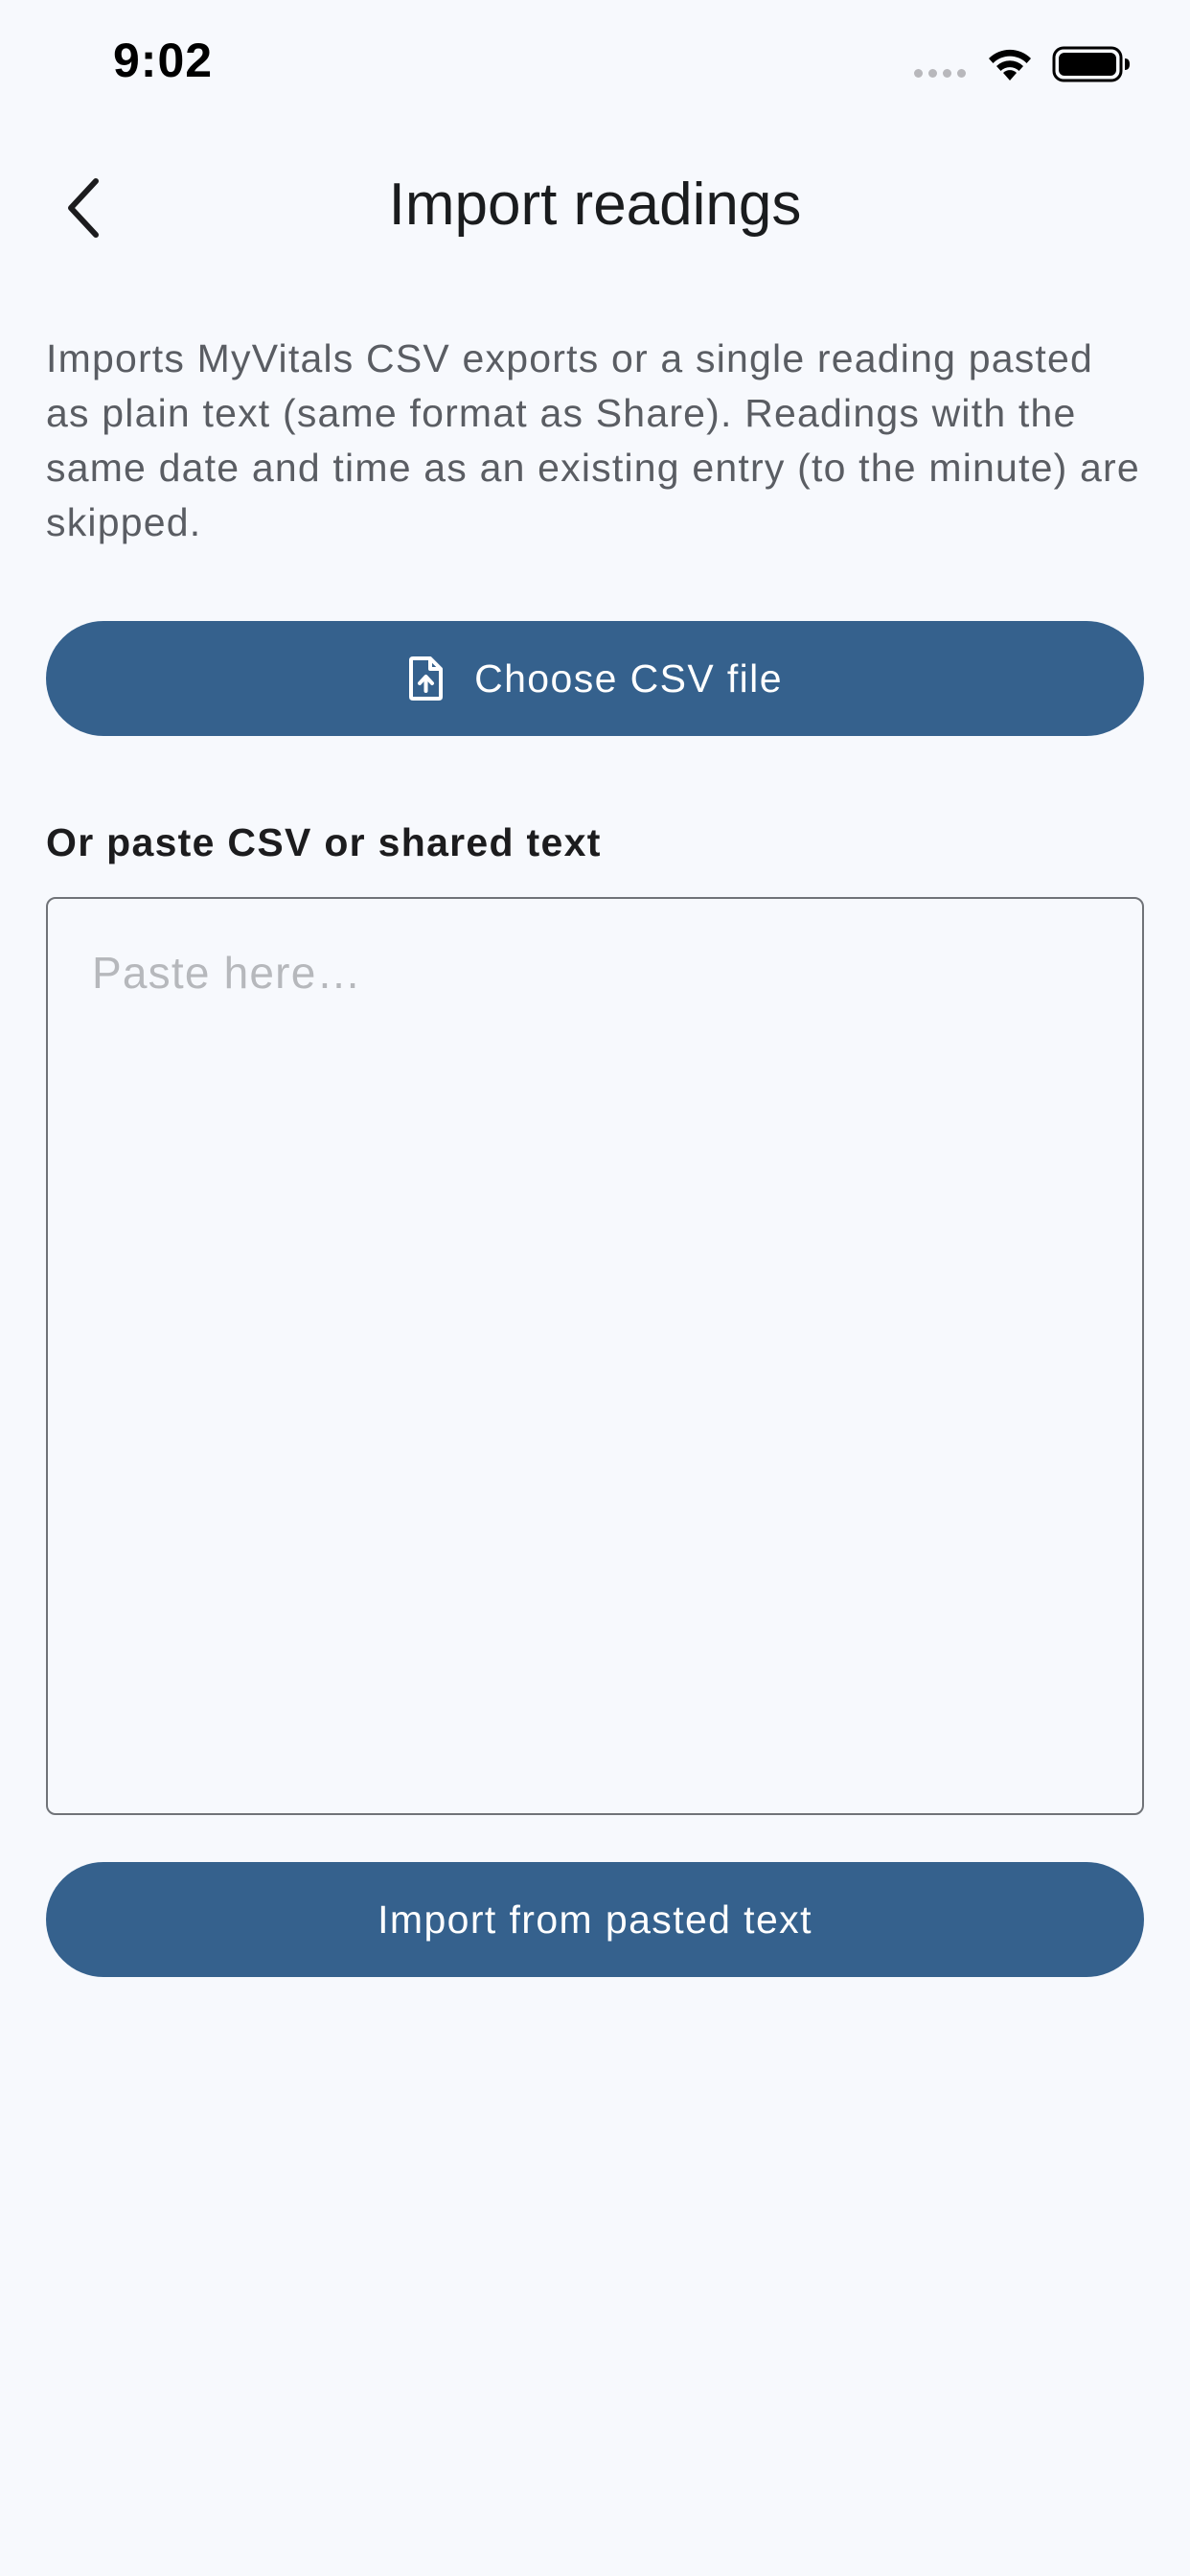 The image size is (1190, 2576). Describe the element at coordinates (1091, 64) in the screenshot. I see `battery-icon` at that location.